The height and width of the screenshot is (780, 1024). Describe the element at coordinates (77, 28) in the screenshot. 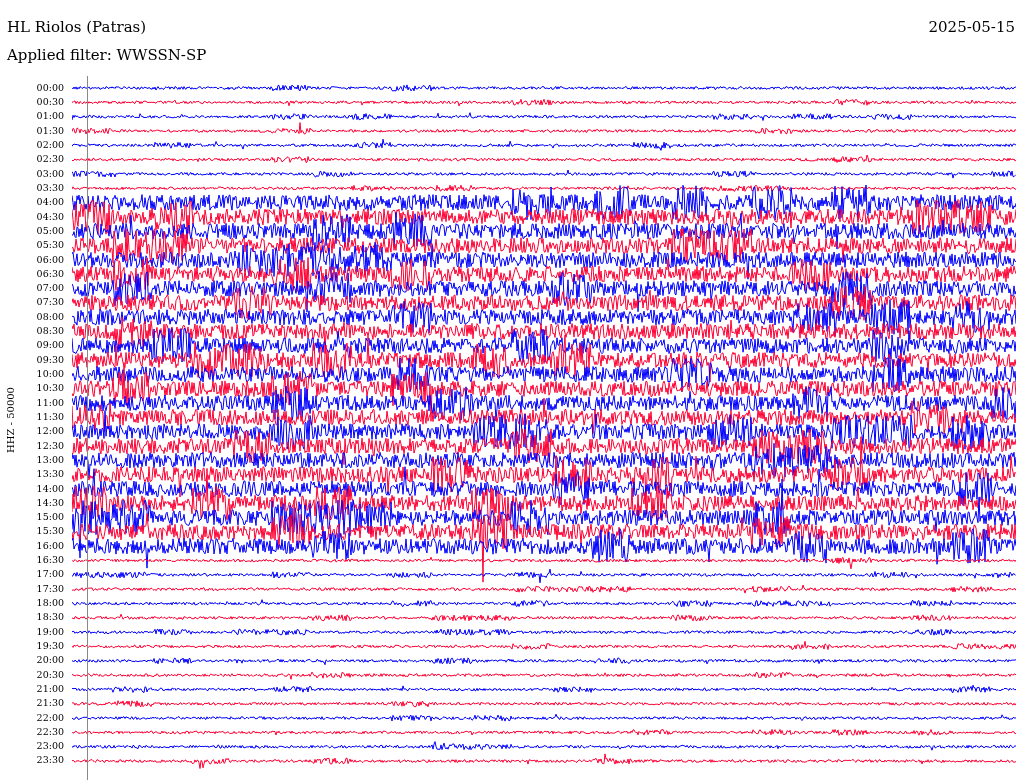

I see `station-title: HL Riolos (Patras)` at that location.